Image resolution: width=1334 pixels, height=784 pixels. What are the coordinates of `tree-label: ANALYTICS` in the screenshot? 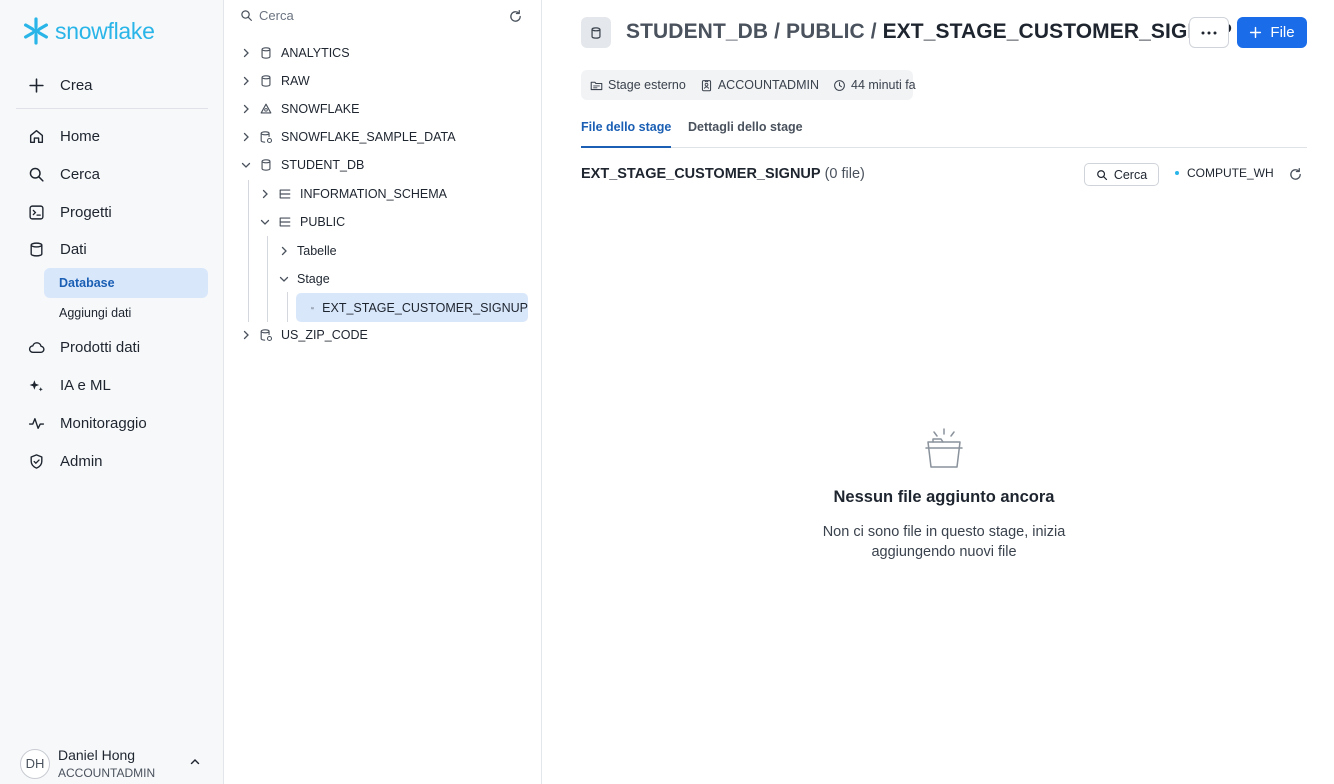 It's located at (315, 53).